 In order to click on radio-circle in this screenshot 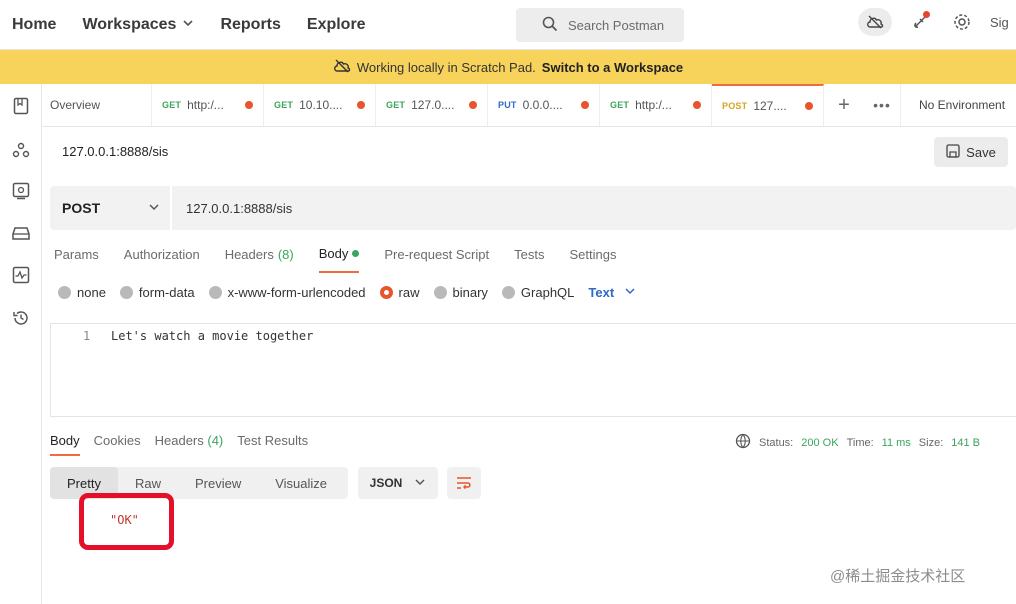, I will do `click(64, 292)`.